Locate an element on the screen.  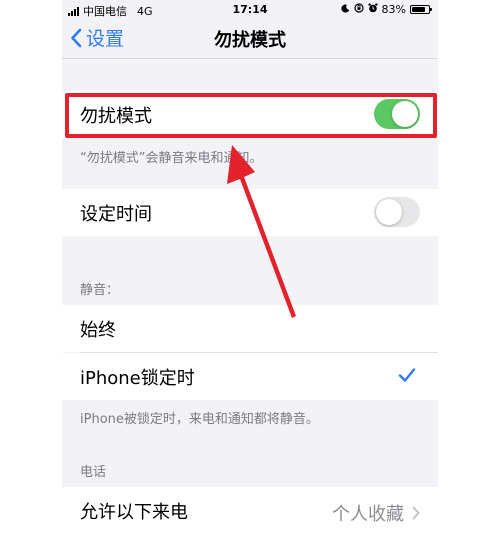
allow-calls-label: 允许以下来电 is located at coordinates (134, 512).